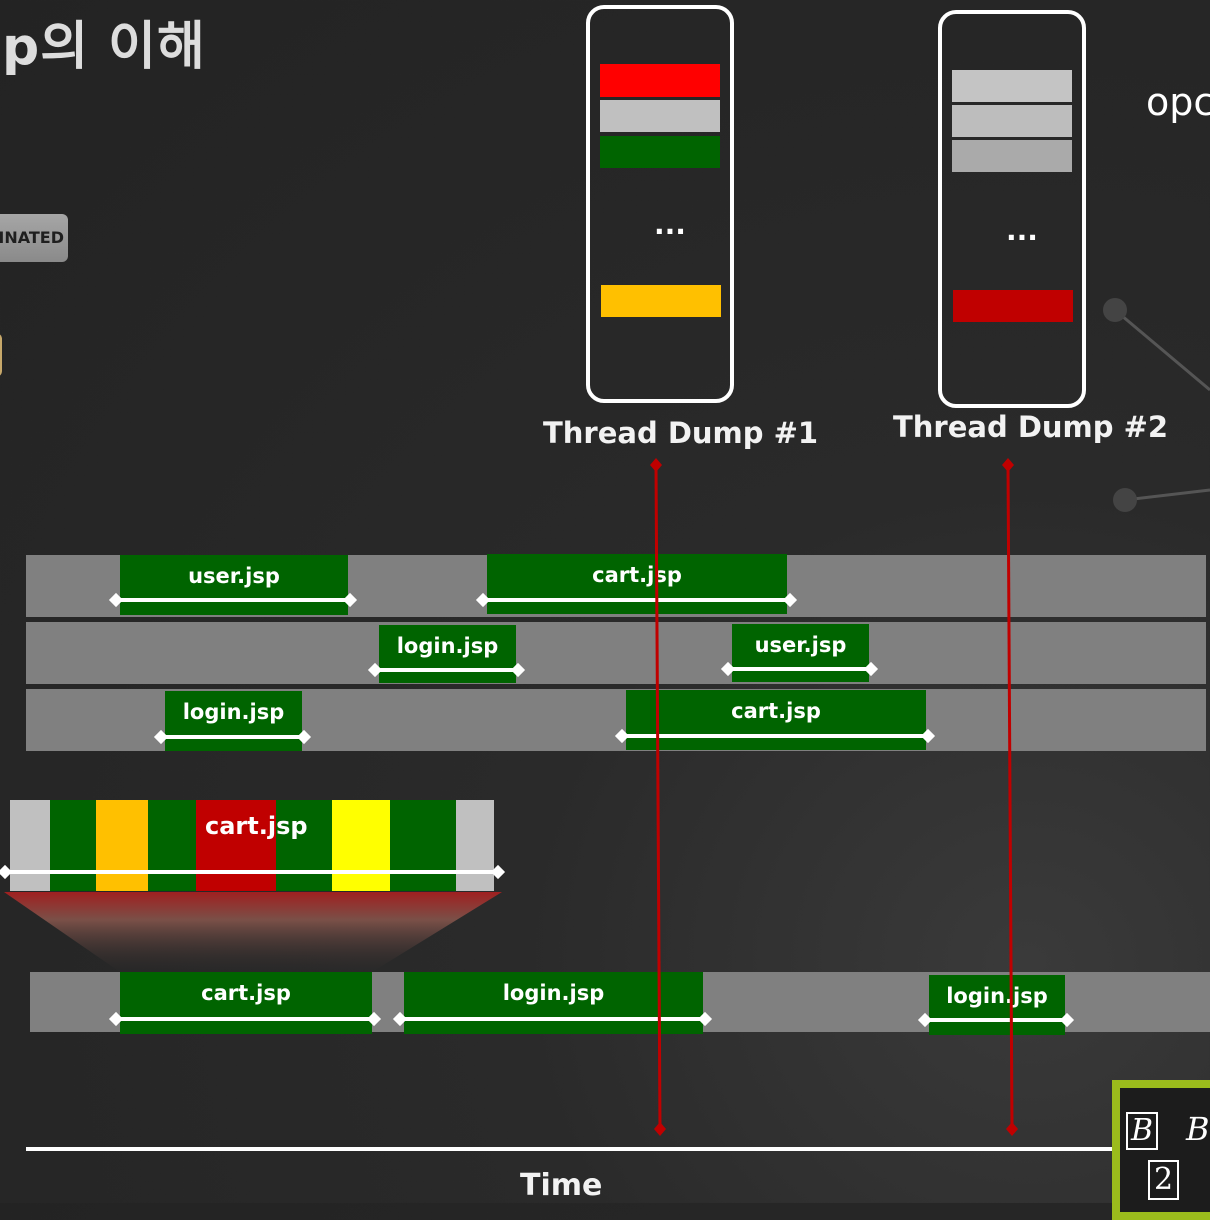 This screenshot has width=1210, height=1220. What do you see at coordinates (246, 1003) in the screenshot?
I see `request-cart-jsp: cart.jsp` at bounding box center [246, 1003].